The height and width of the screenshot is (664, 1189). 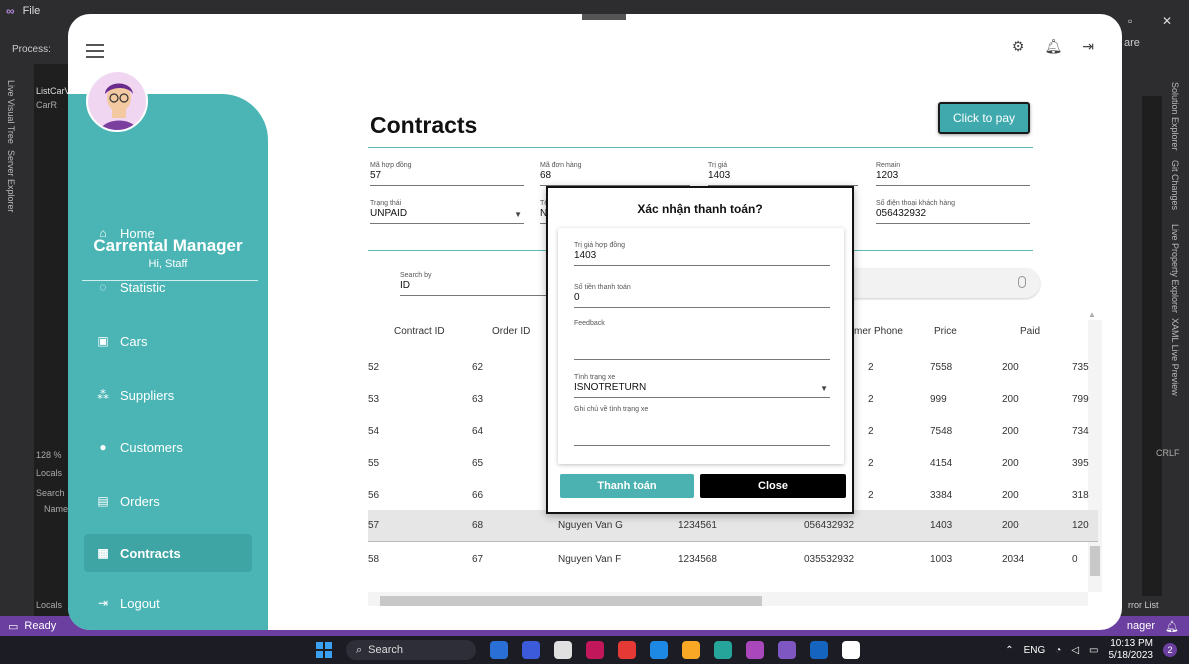 What do you see at coordinates (702, 254) in the screenshot?
I see `contract-value-field: Trị giá hợp đồng 1403` at bounding box center [702, 254].